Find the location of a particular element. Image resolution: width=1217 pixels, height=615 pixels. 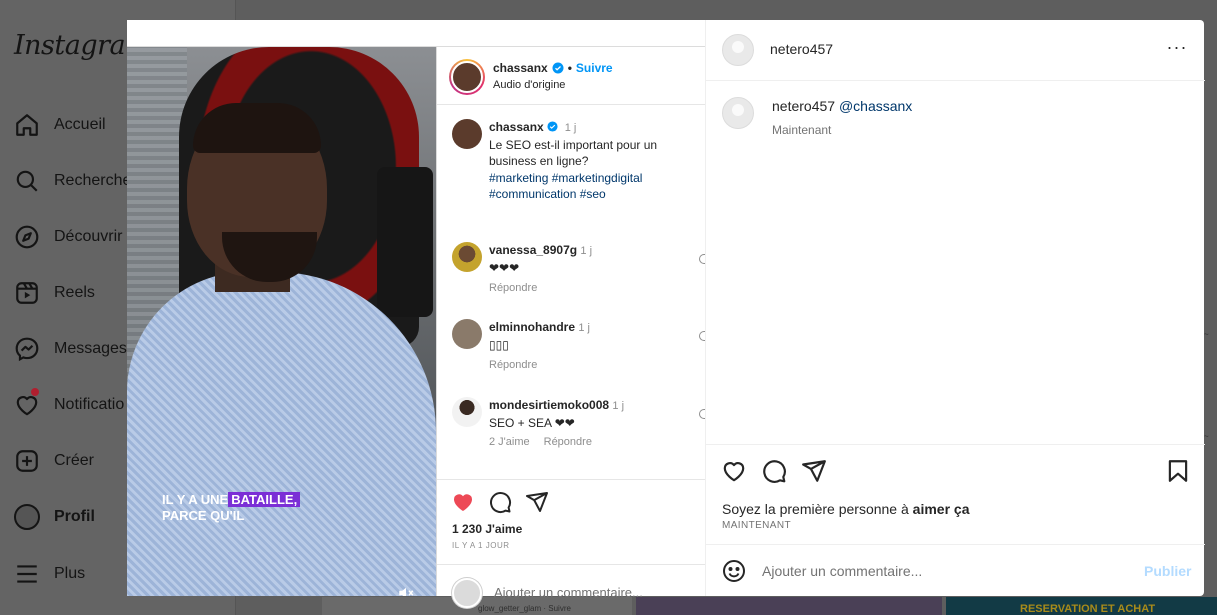

liked-heart-icon is located at coordinates (463, 502).